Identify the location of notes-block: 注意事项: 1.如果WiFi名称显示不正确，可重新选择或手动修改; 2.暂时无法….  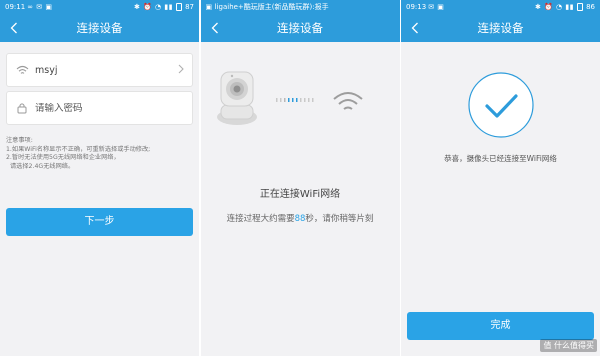
(99, 154).